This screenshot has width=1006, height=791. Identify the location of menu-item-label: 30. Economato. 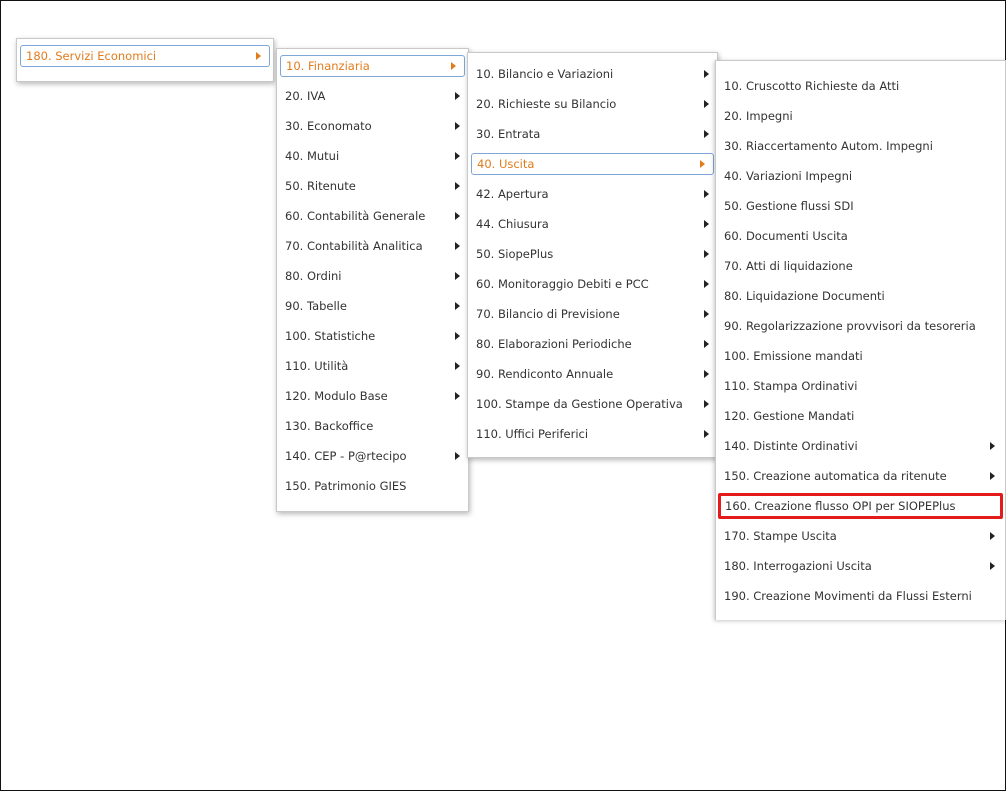
(328, 126).